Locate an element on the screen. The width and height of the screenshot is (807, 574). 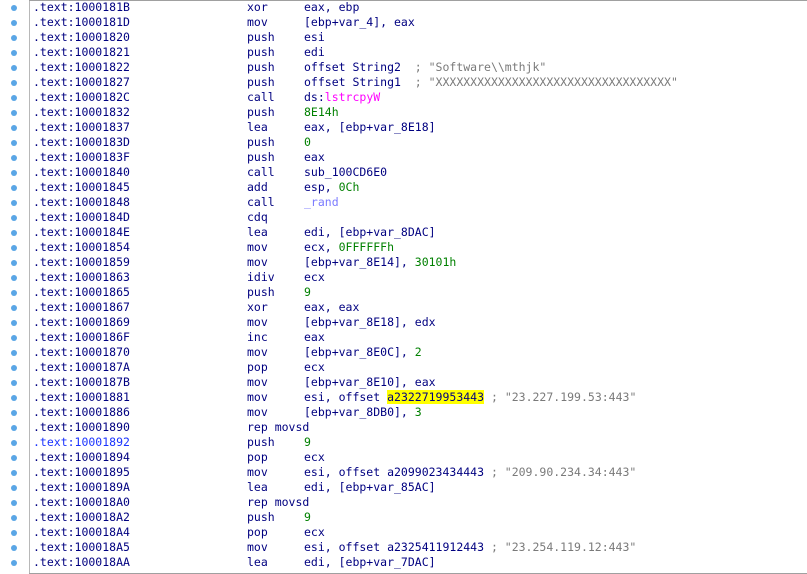
code-line: .text:10001854 mov ecx, 0FFFFFFh is located at coordinates (403, 247).